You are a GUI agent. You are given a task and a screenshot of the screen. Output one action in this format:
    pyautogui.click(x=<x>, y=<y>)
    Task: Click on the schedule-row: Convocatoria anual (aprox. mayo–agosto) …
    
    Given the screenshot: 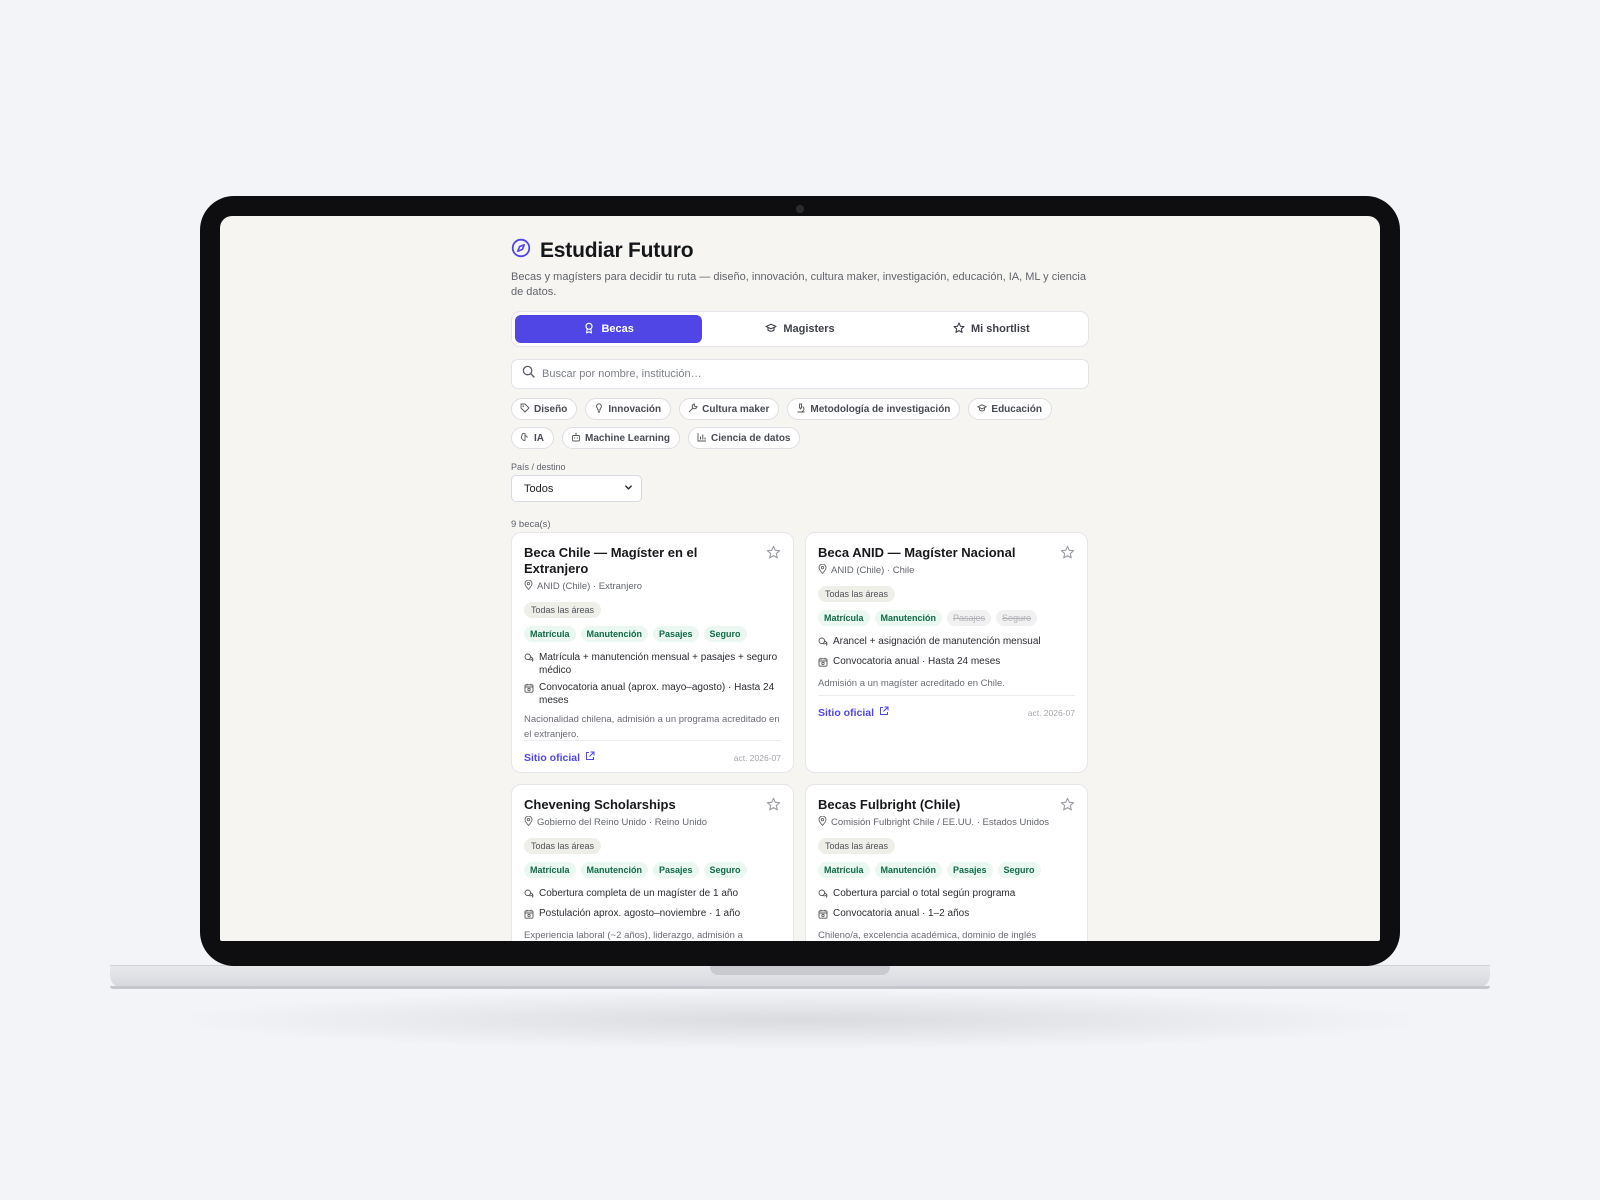 What is the action you would take?
    pyautogui.click(x=652, y=694)
    